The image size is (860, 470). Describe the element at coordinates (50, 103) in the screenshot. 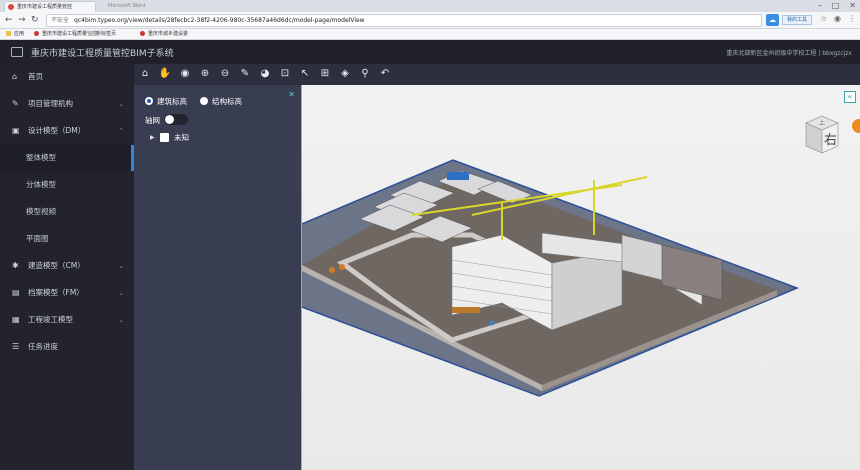

I see `sidebar-item-label: 项目管理机构` at that location.